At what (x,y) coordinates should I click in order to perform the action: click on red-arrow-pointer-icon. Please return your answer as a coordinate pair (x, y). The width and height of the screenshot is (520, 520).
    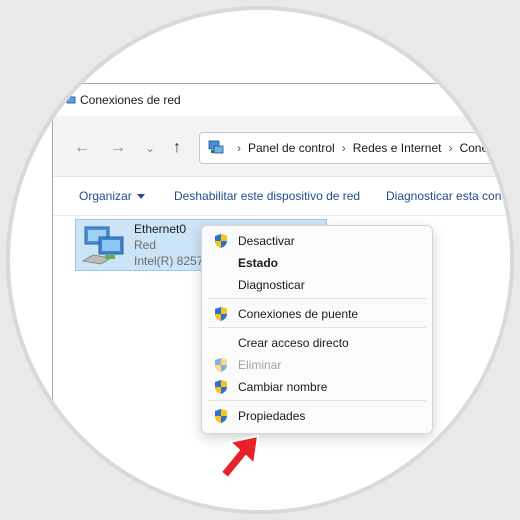
    Looking at the image, I should click on (241, 460).